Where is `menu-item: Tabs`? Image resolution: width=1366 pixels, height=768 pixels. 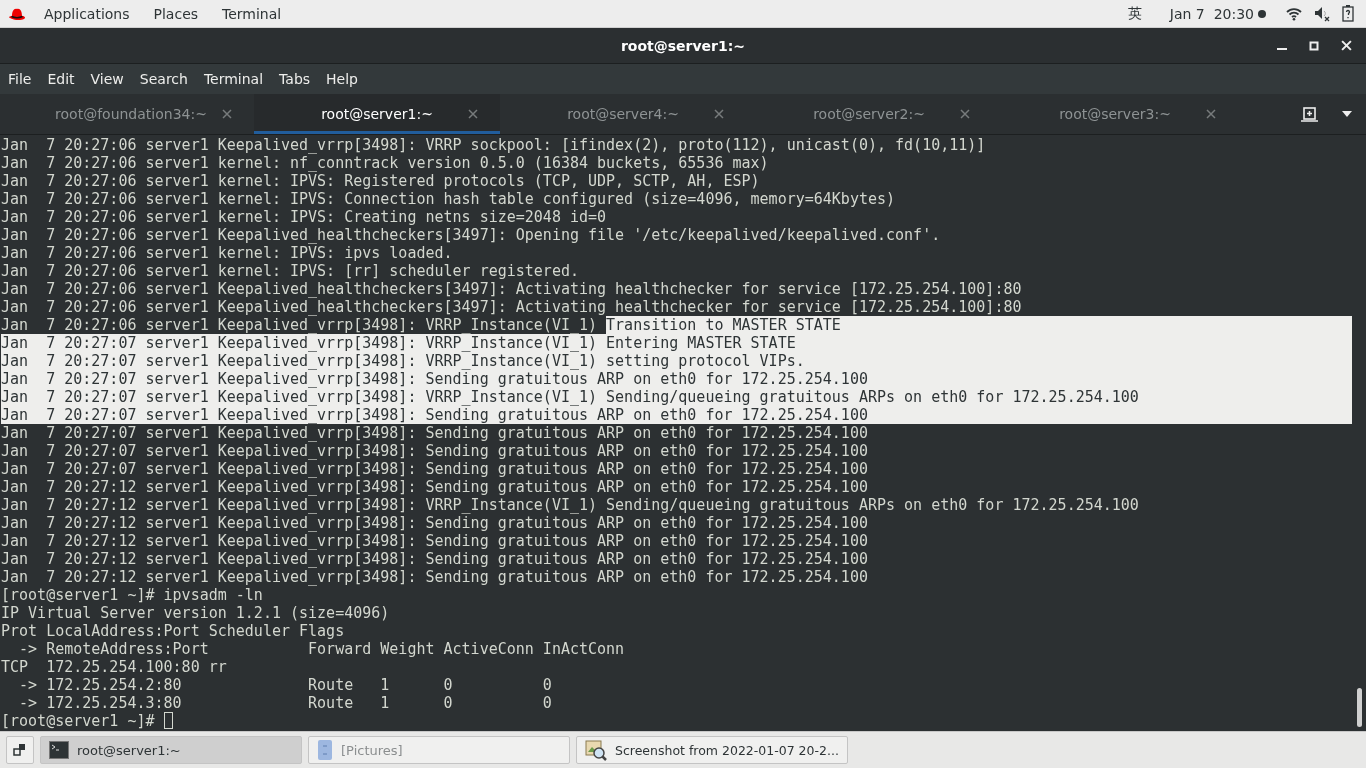 menu-item: Tabs is located at coordinates (295, 79).